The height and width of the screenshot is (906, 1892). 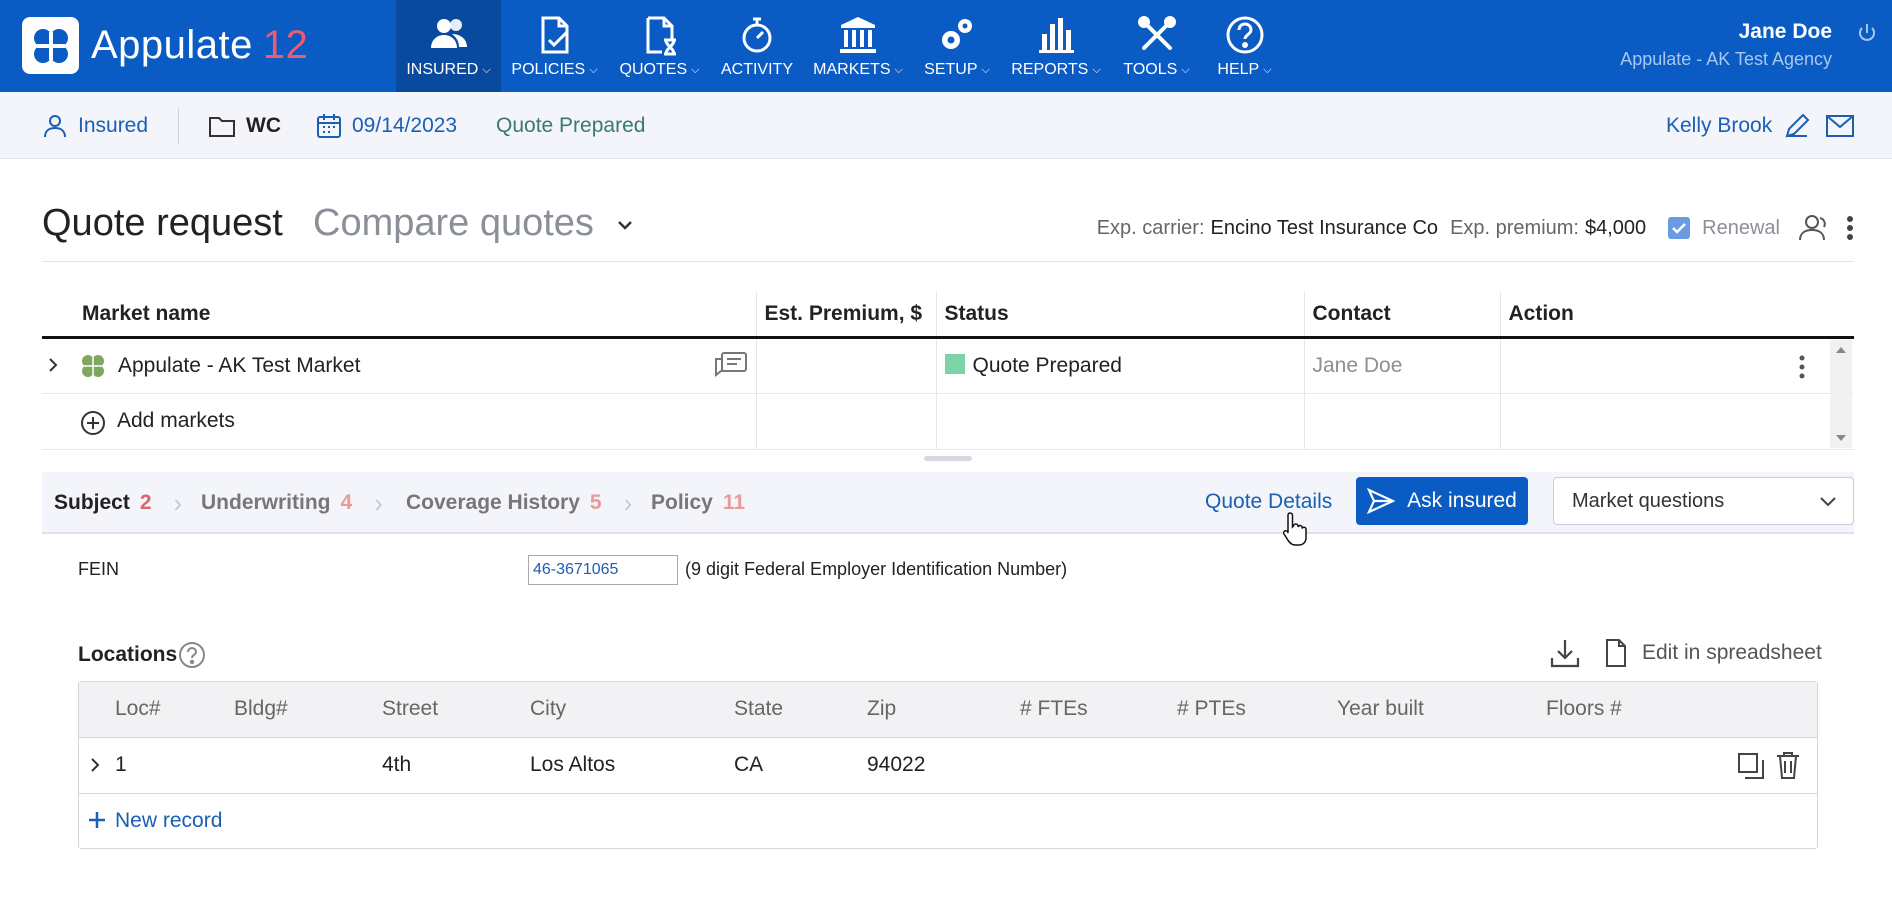 I want to click on pencil-icon, so click(x=1797, y=126).